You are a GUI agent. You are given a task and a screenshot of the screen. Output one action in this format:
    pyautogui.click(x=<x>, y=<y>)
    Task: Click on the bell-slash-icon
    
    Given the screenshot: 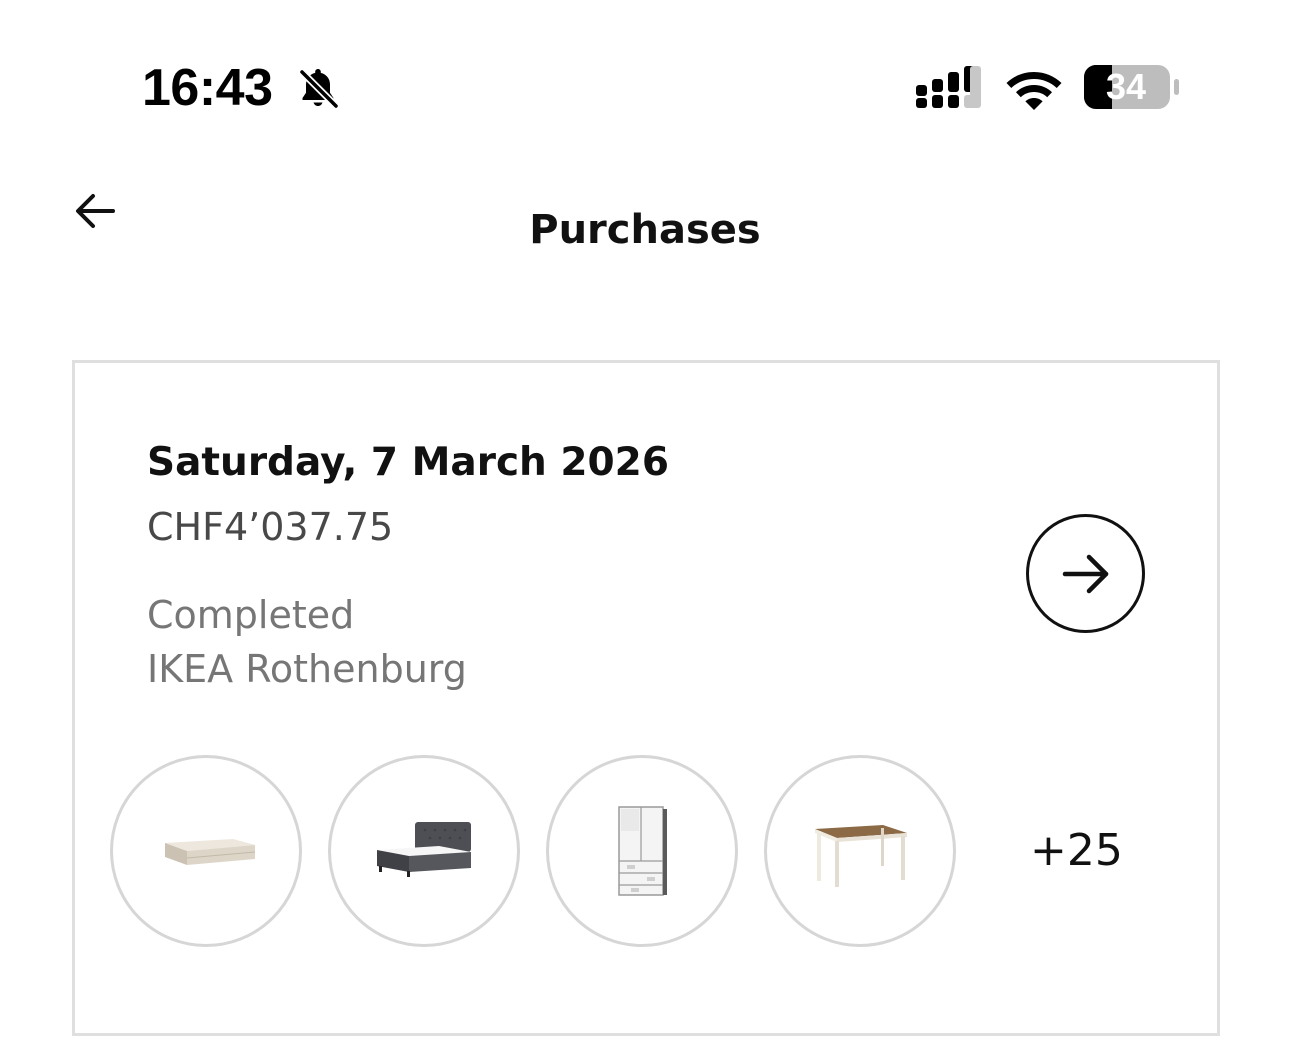 What is the action you would take?
    pyautogui.click(x=319, y=89)
    